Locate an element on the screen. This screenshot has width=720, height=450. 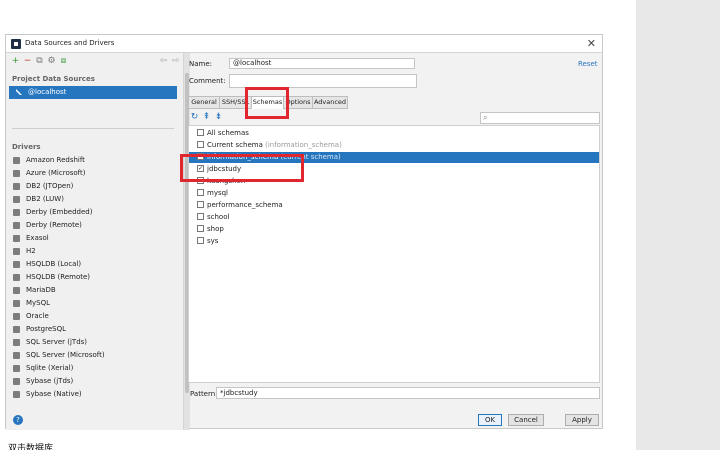
driver-label: MariaDB is located at coordinates (41, 290).